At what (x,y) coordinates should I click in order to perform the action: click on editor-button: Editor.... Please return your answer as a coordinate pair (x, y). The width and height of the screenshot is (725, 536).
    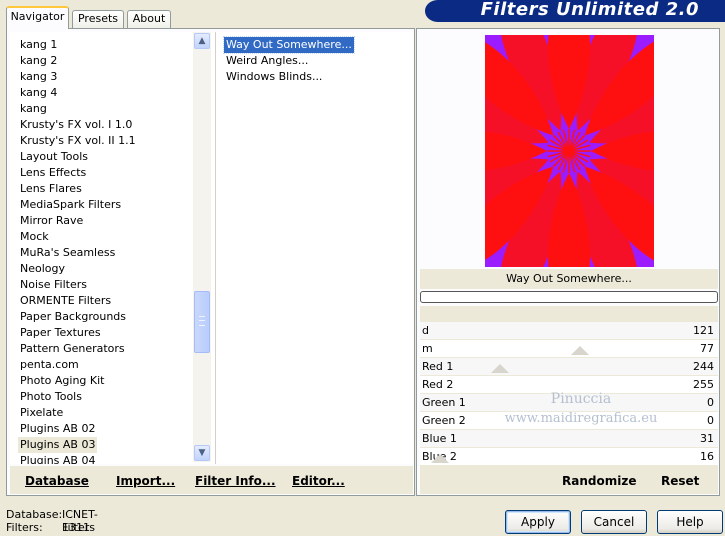
    Looking at the image, I should click on (318, 481).